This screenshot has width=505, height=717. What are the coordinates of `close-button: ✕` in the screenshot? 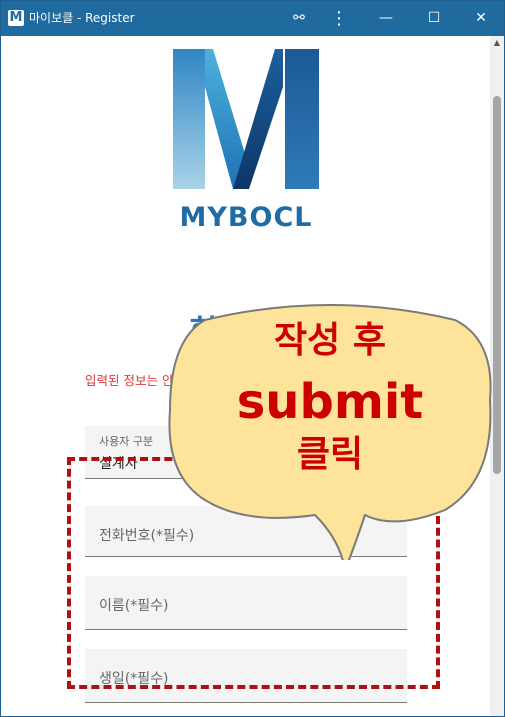 It's located at (481, 18).